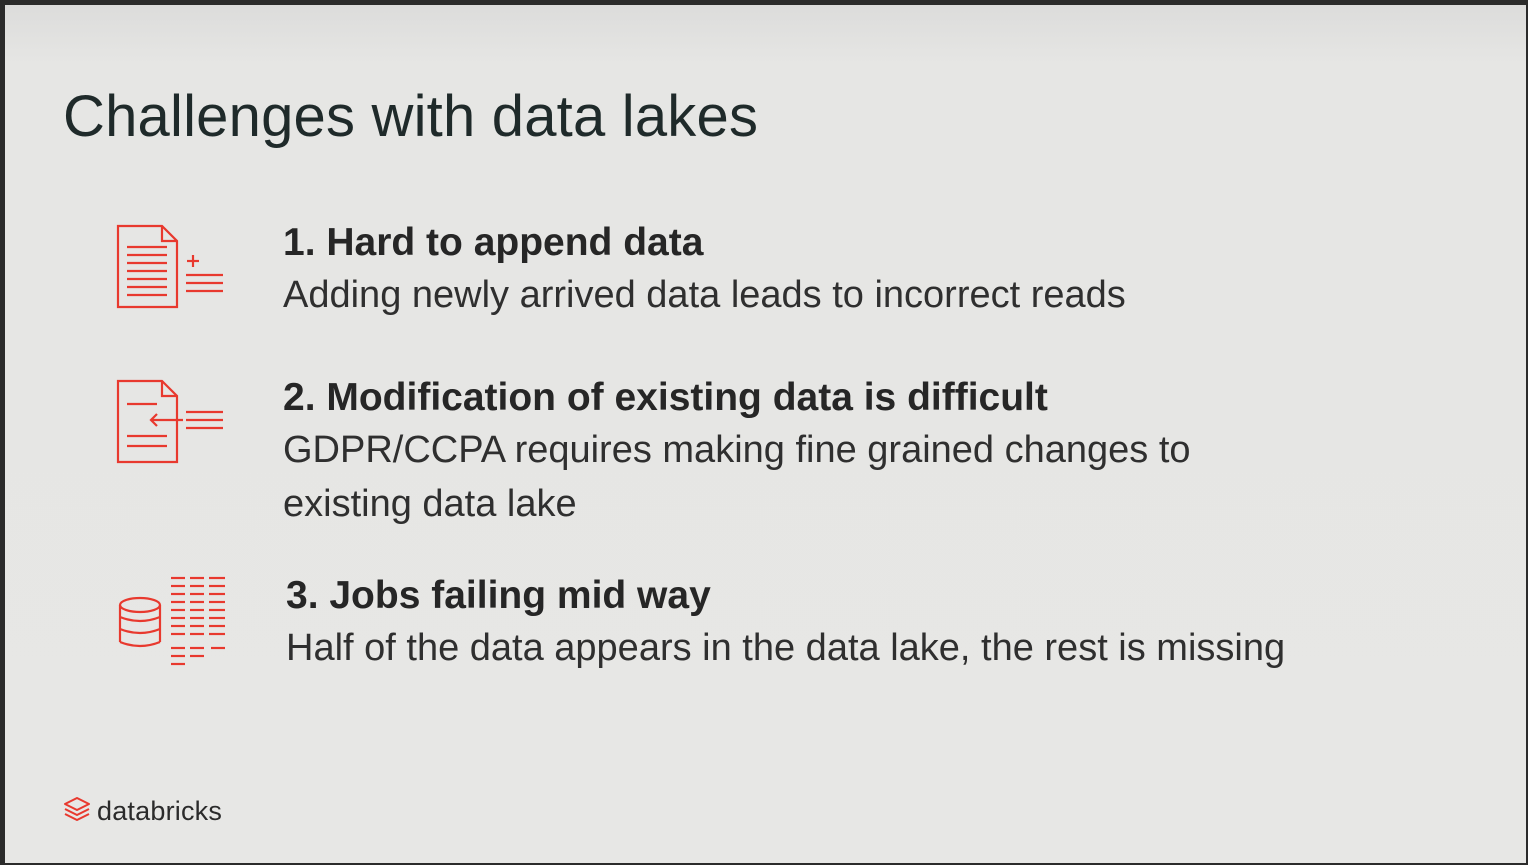 The image size is (1528, 865). I want to click on document-append-icon, so click(172, 273).